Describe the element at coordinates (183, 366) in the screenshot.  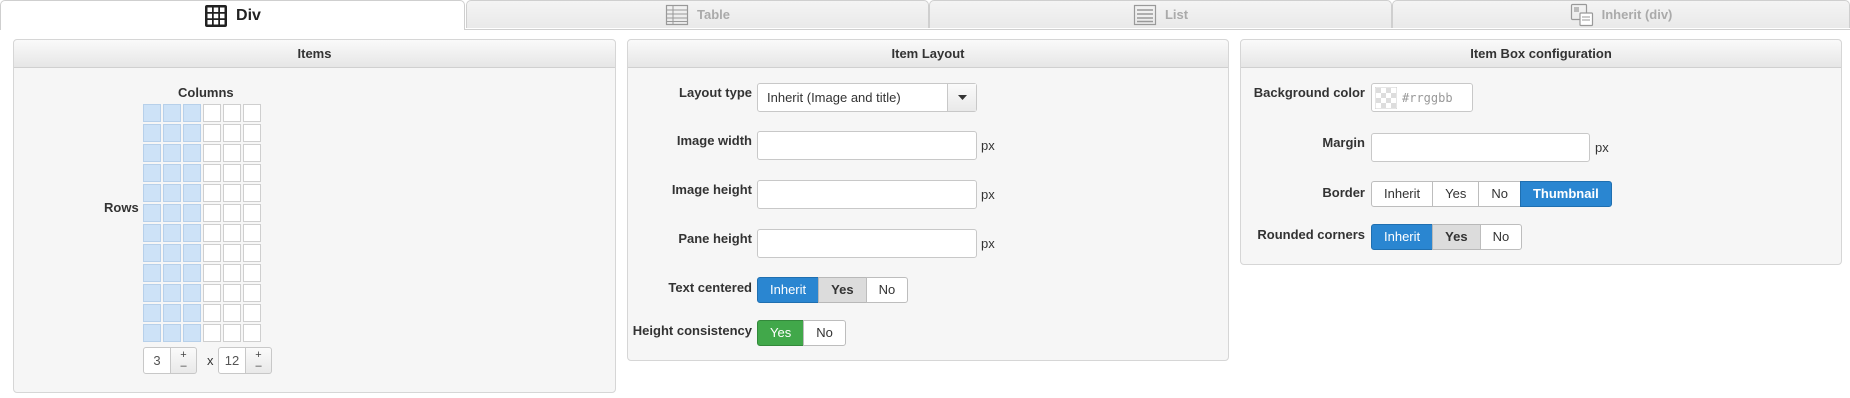
I see `columns-decrement-button: –` at that location.